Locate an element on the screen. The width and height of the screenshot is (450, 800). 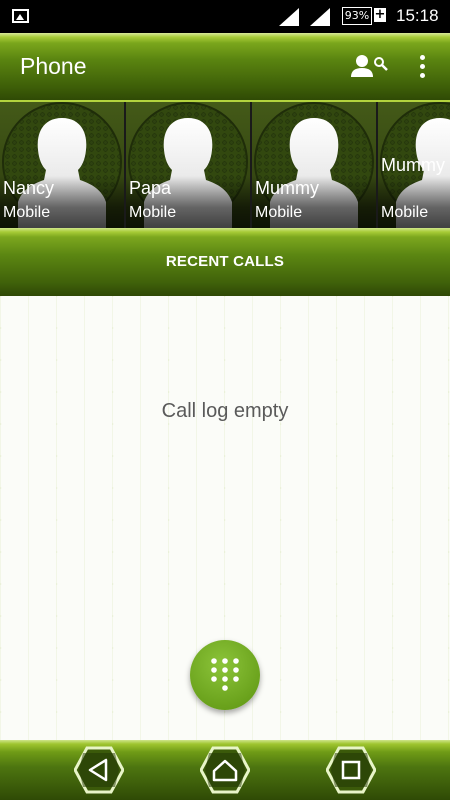
back-icon is located at coordinates (99, 770).